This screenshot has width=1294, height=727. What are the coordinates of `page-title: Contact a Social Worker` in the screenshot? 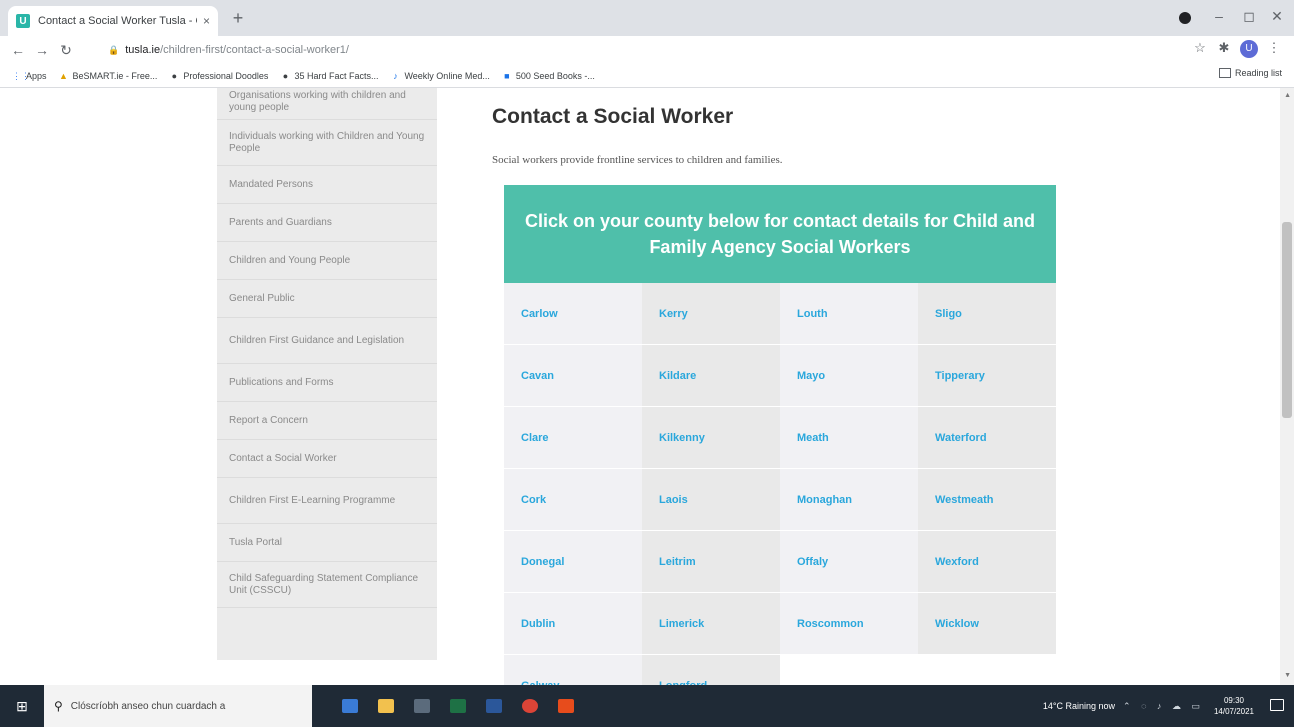 It's located at (613, 116).